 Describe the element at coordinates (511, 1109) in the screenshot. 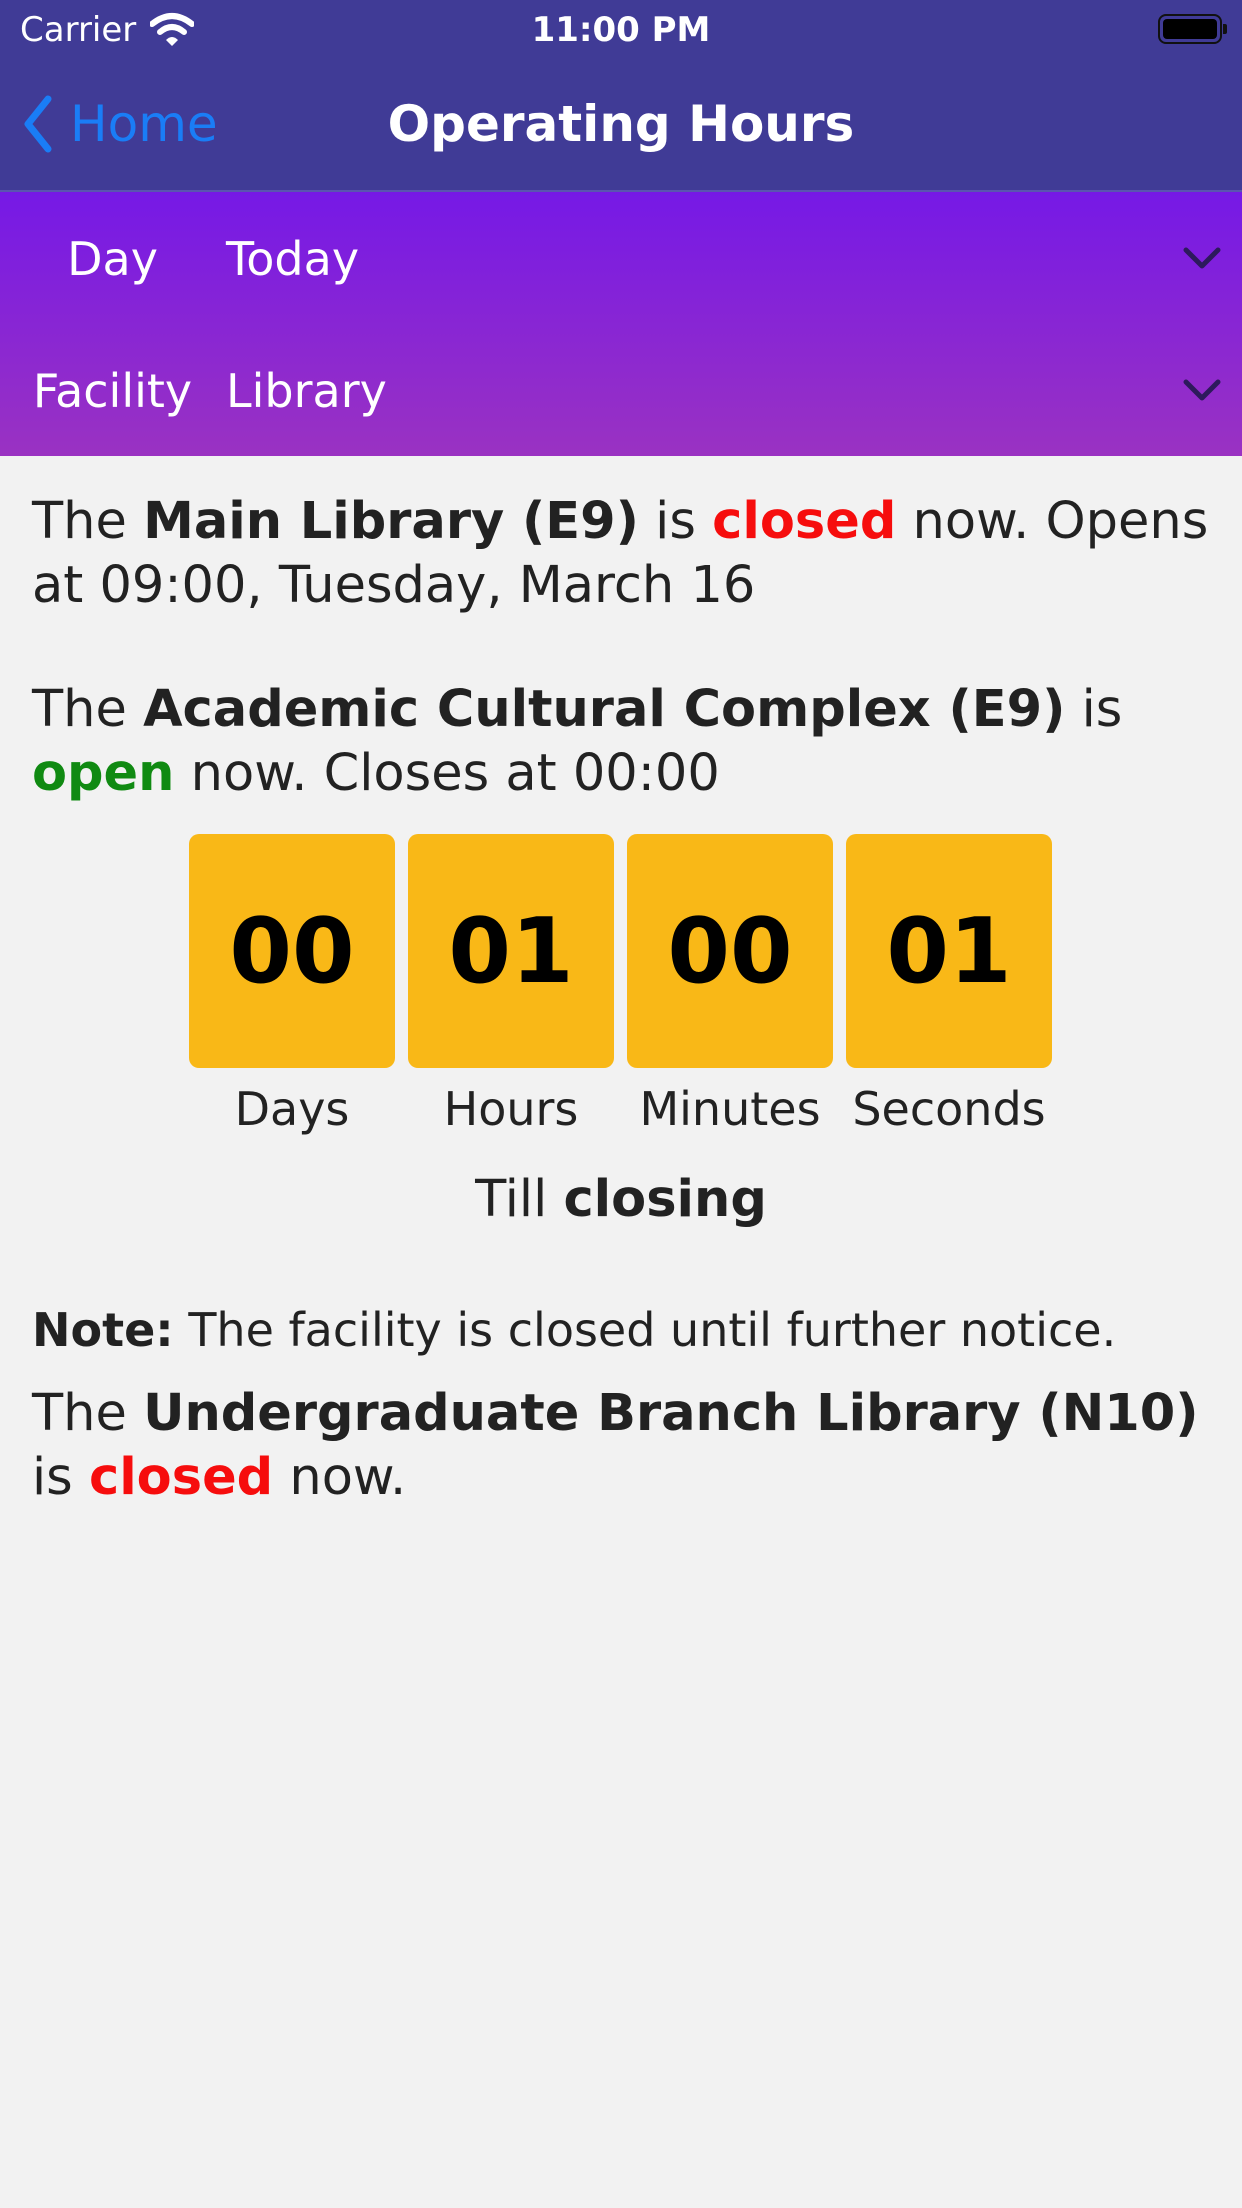

I see `countdown-hours-label: Hours` at that location.